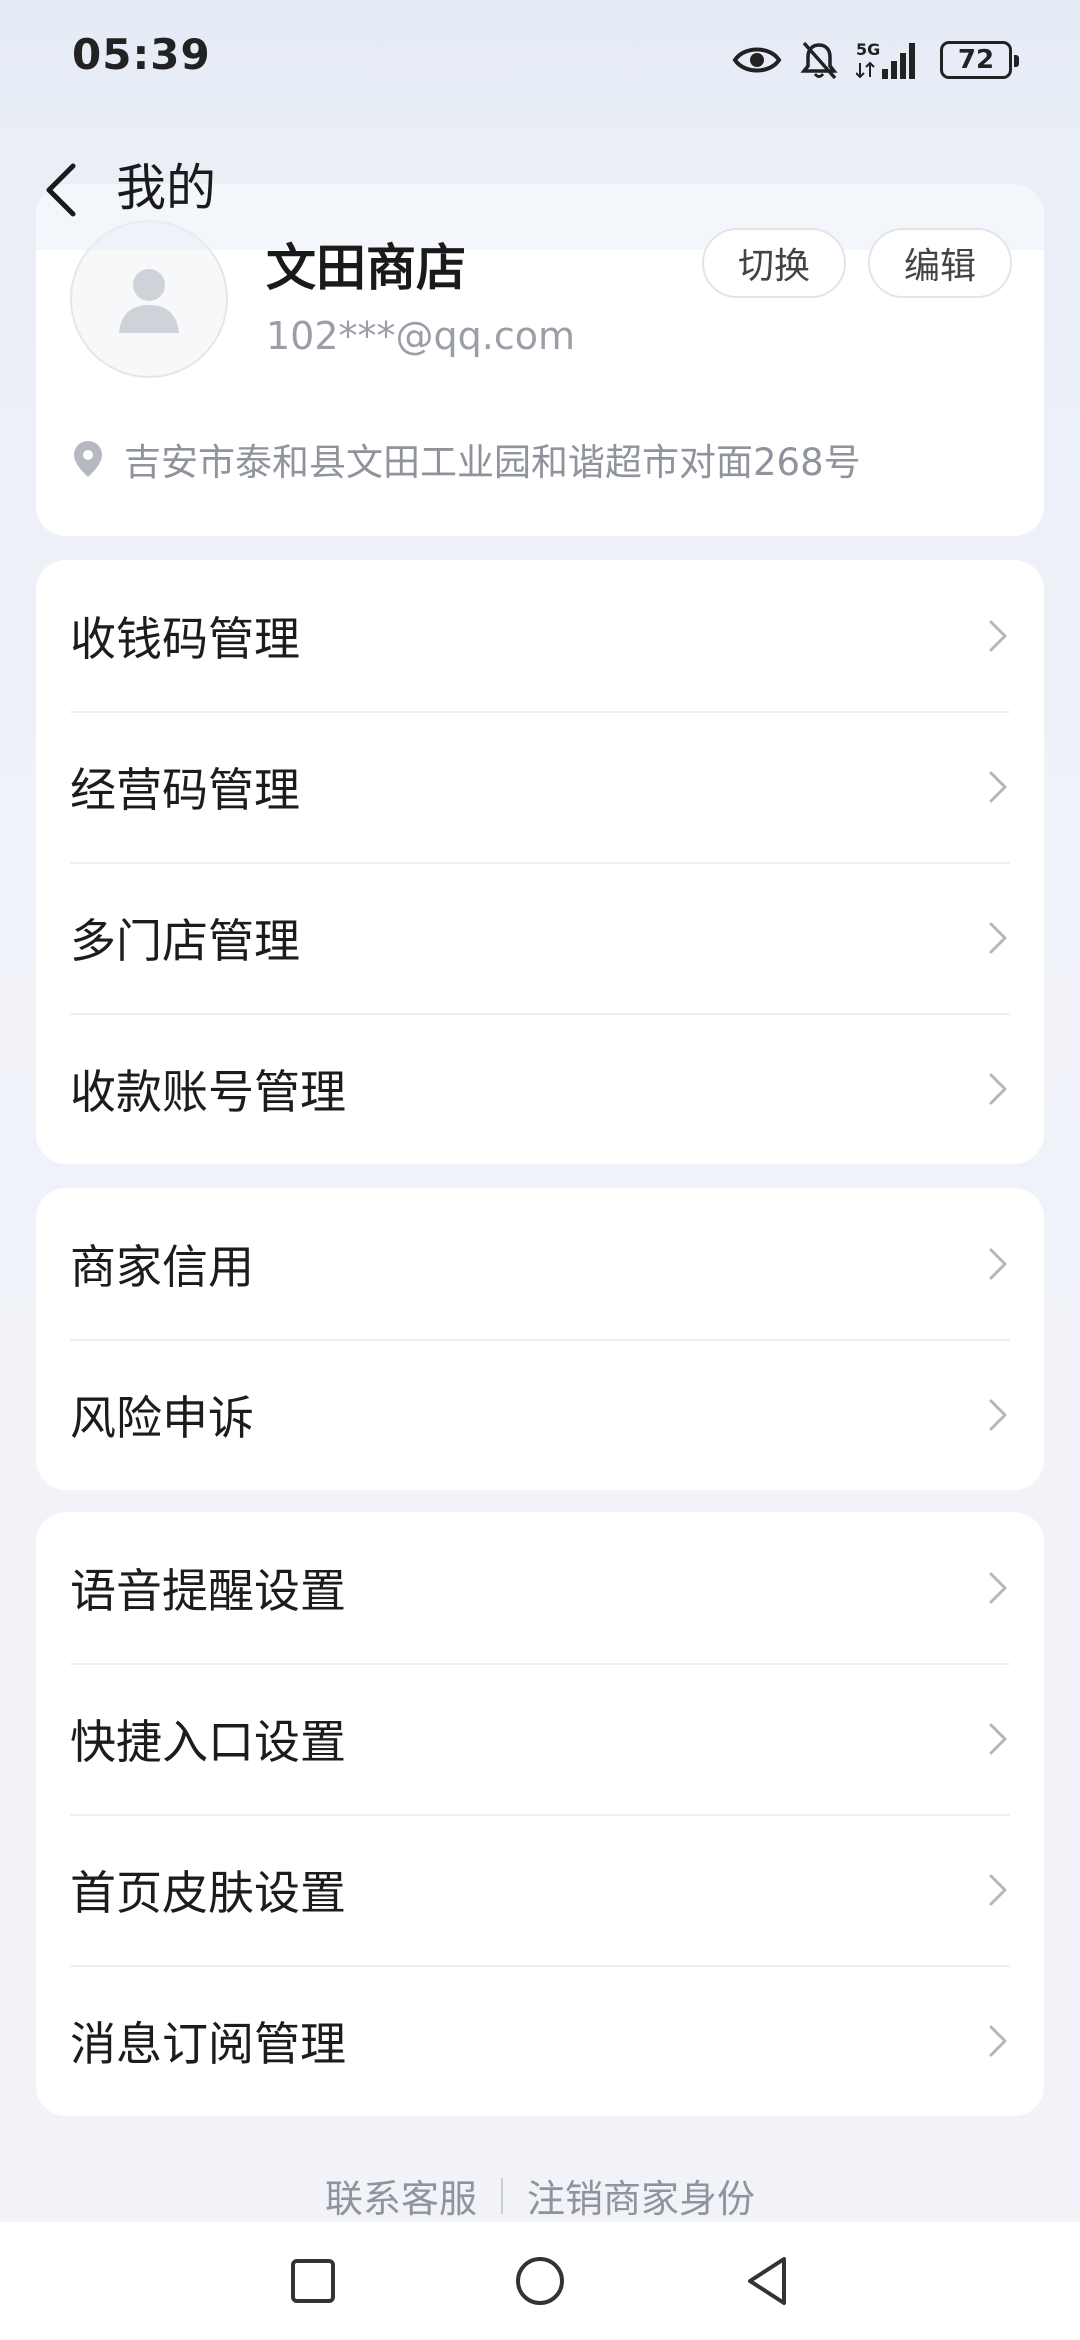 This screenshot has width=1080, height=2340. What do you see at coordinates (540, 1889) in the screenshot?
I see `menu-item-home-skin: 首页皮肤设置` at bounding box center [540, 1889].